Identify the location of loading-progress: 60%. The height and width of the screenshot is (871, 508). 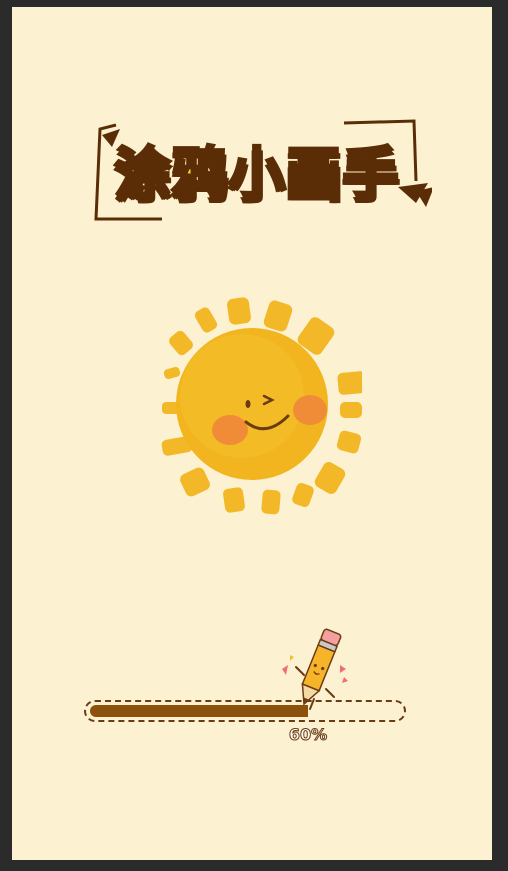
(246, 692).